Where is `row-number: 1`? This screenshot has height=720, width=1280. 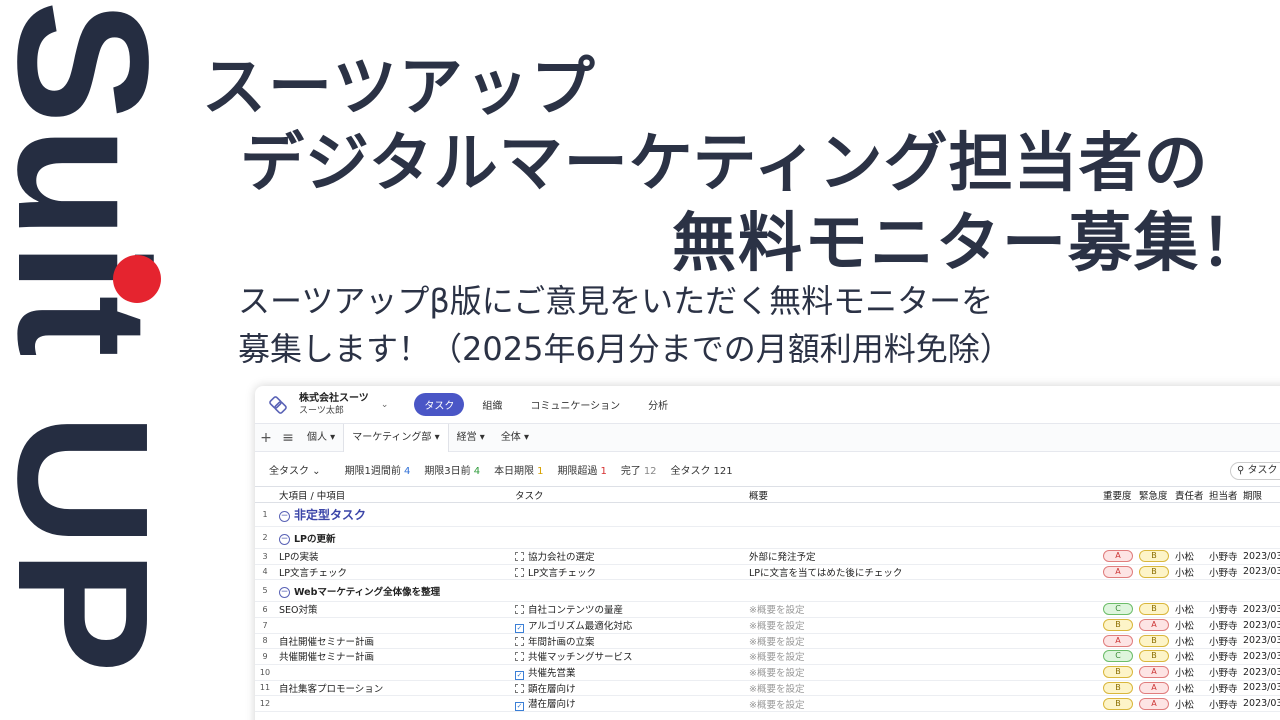
row-number: 1 is located at coordinates (265, 514).